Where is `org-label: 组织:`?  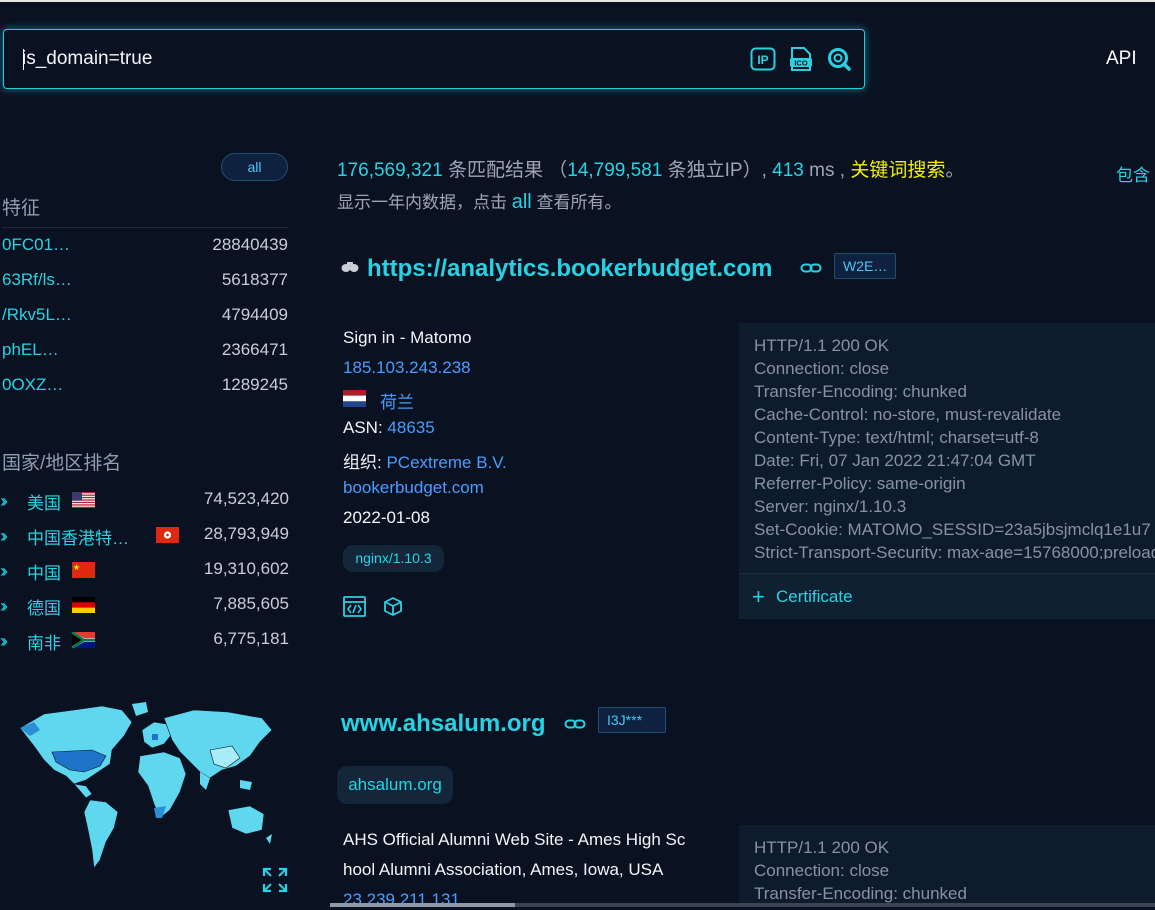 org-label: 组织: is located at coordinates (362, 462).